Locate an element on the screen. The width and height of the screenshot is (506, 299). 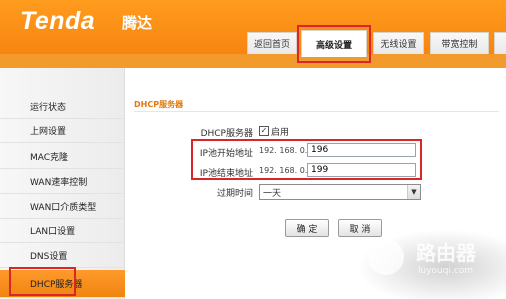
sidebar-item-dns: DNS设置 is located at coordinates (62, 256).